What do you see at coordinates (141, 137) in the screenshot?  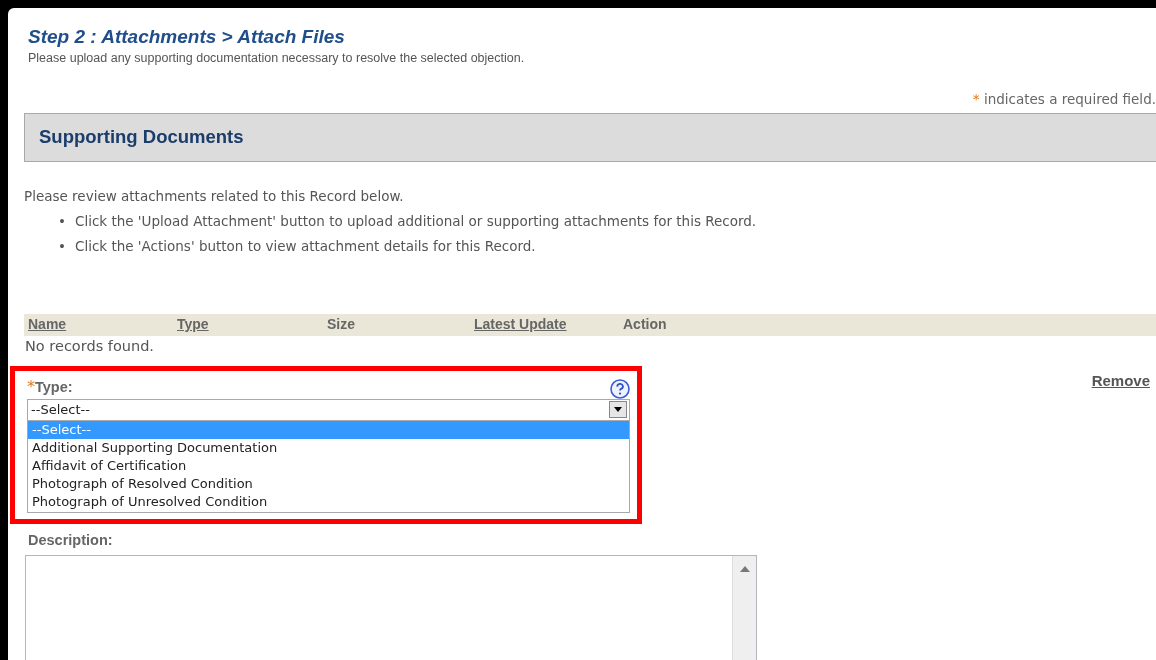 I see `section-title: Supporting Documents` at bounding box center [141, 137].